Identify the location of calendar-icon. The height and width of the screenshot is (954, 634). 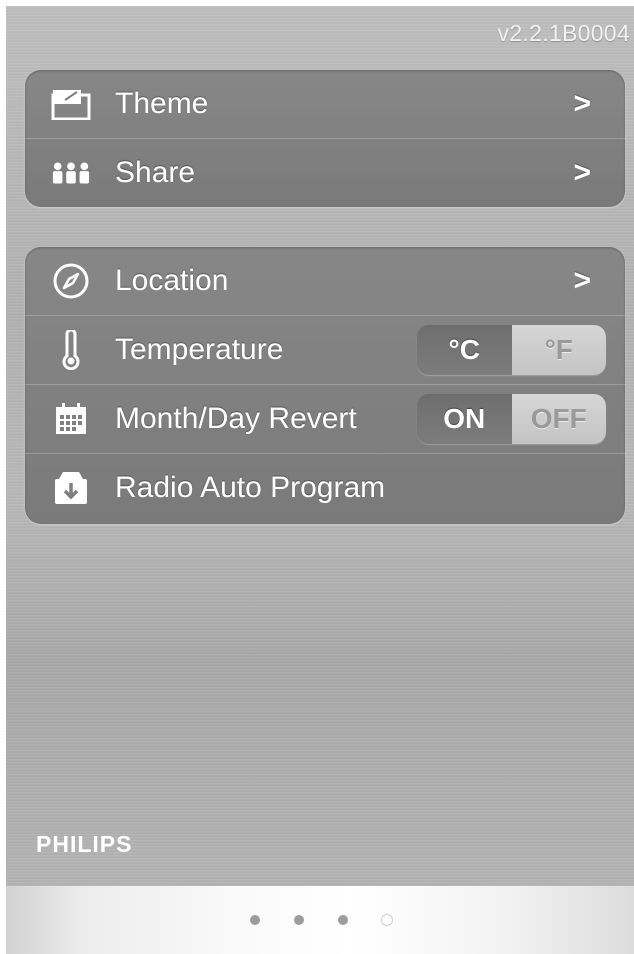
(71, 419).